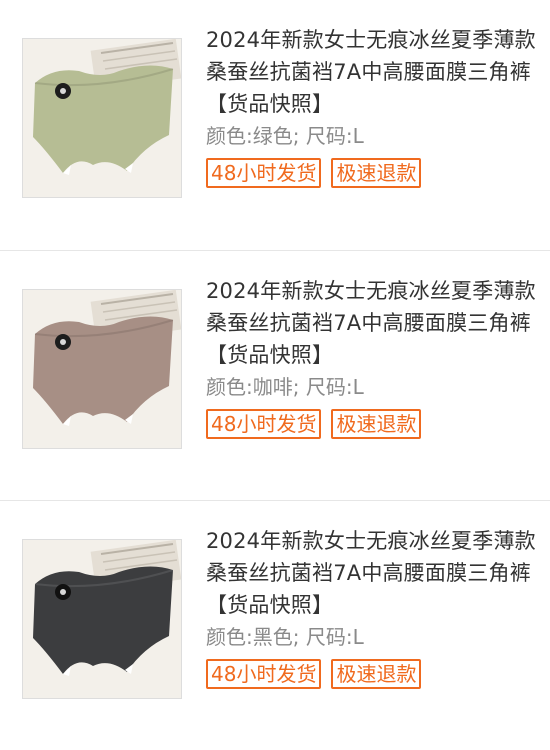 This screenshot has width=550, height=750. Describe the element at coordinates (285, 637) in the screenshot. I see `product-spec: 颜色:黑色; 尺码:L` at that location.